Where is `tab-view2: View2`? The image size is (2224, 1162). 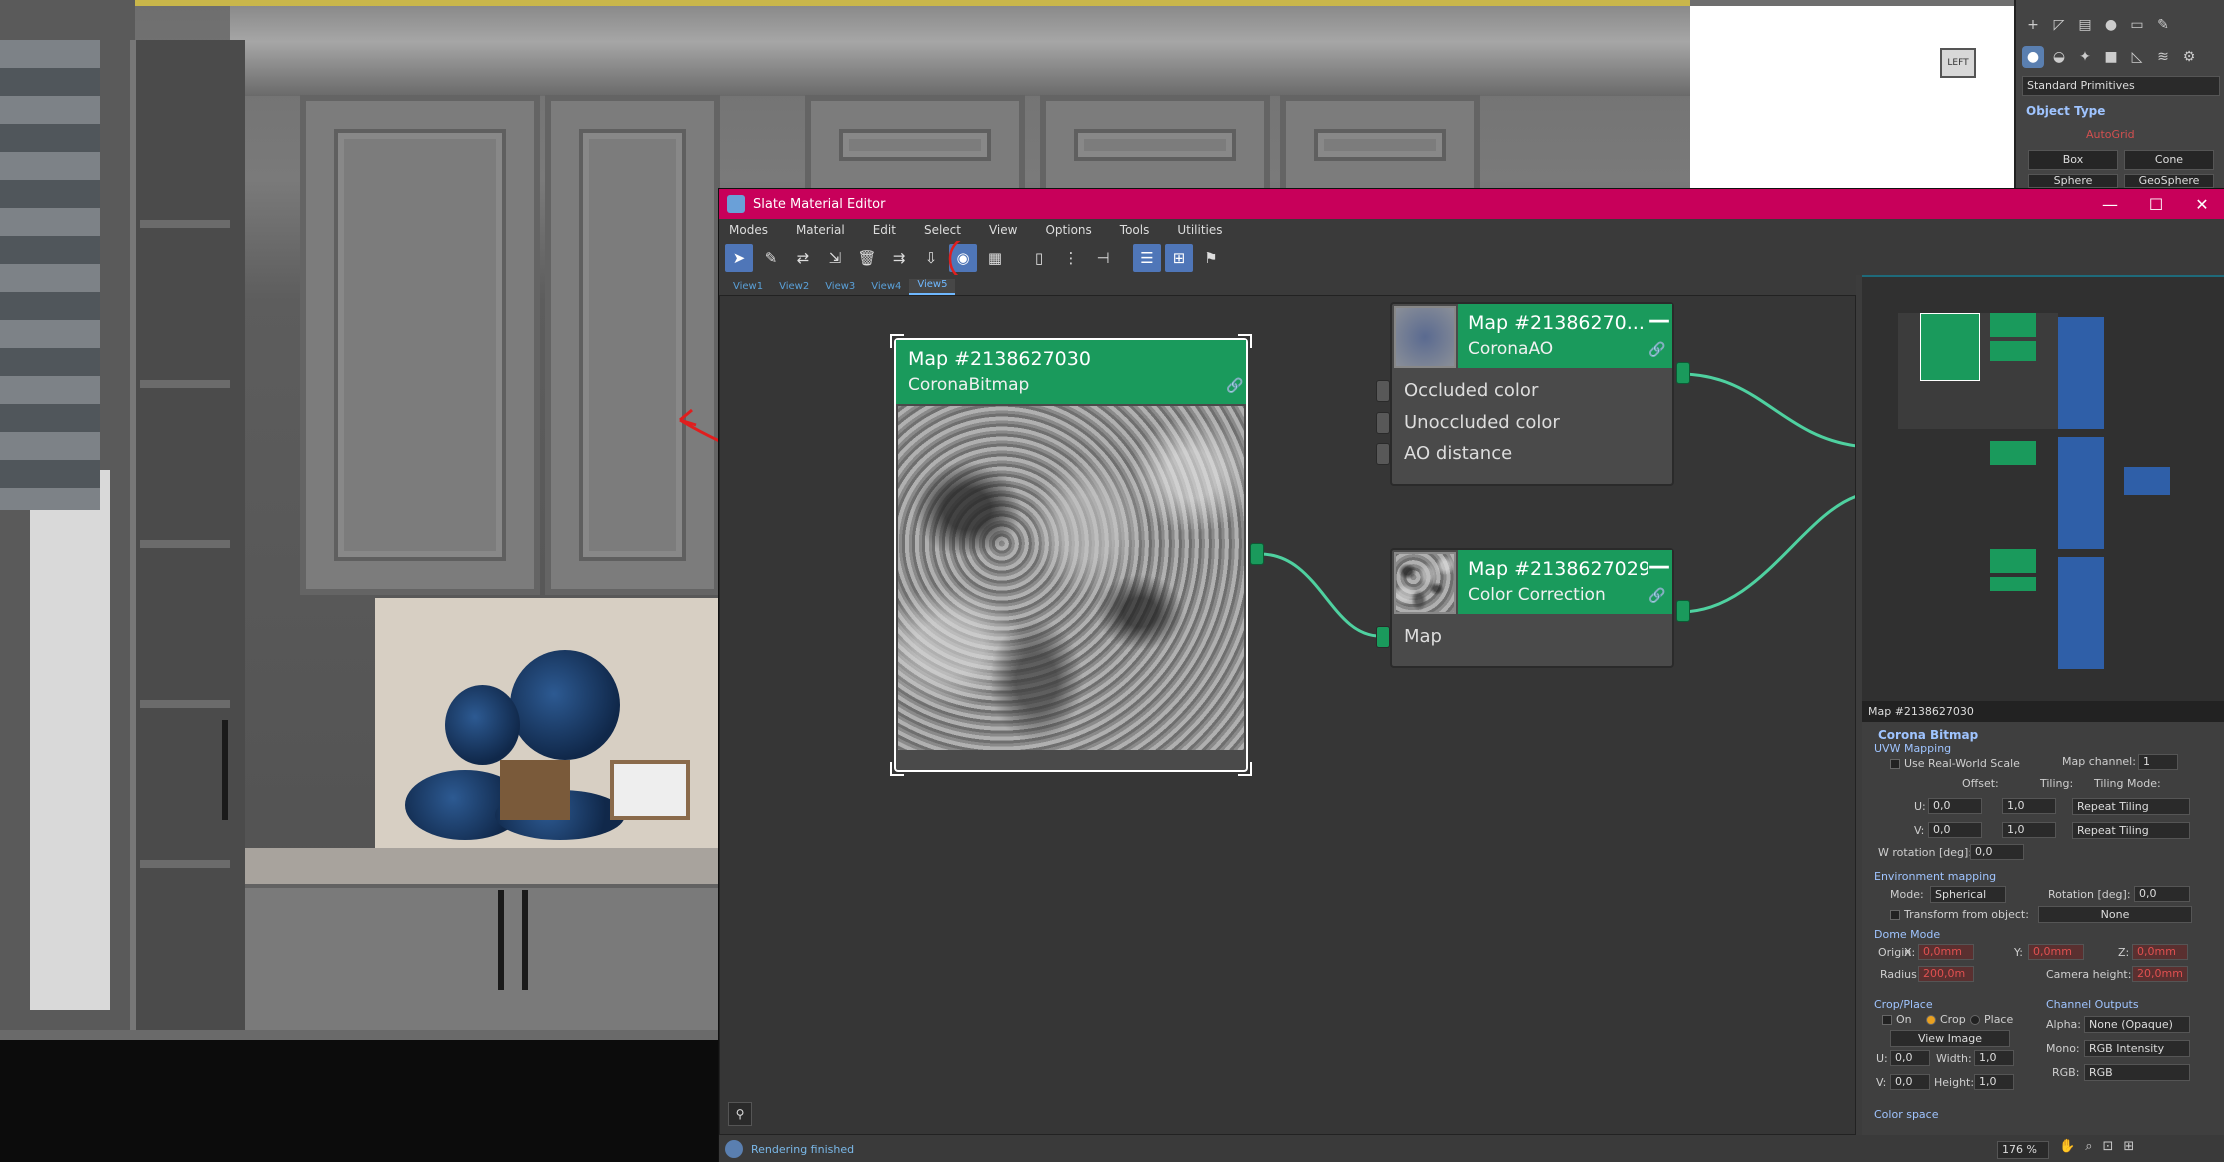 tab-view2: View2 is located at coordinates (794, 288).